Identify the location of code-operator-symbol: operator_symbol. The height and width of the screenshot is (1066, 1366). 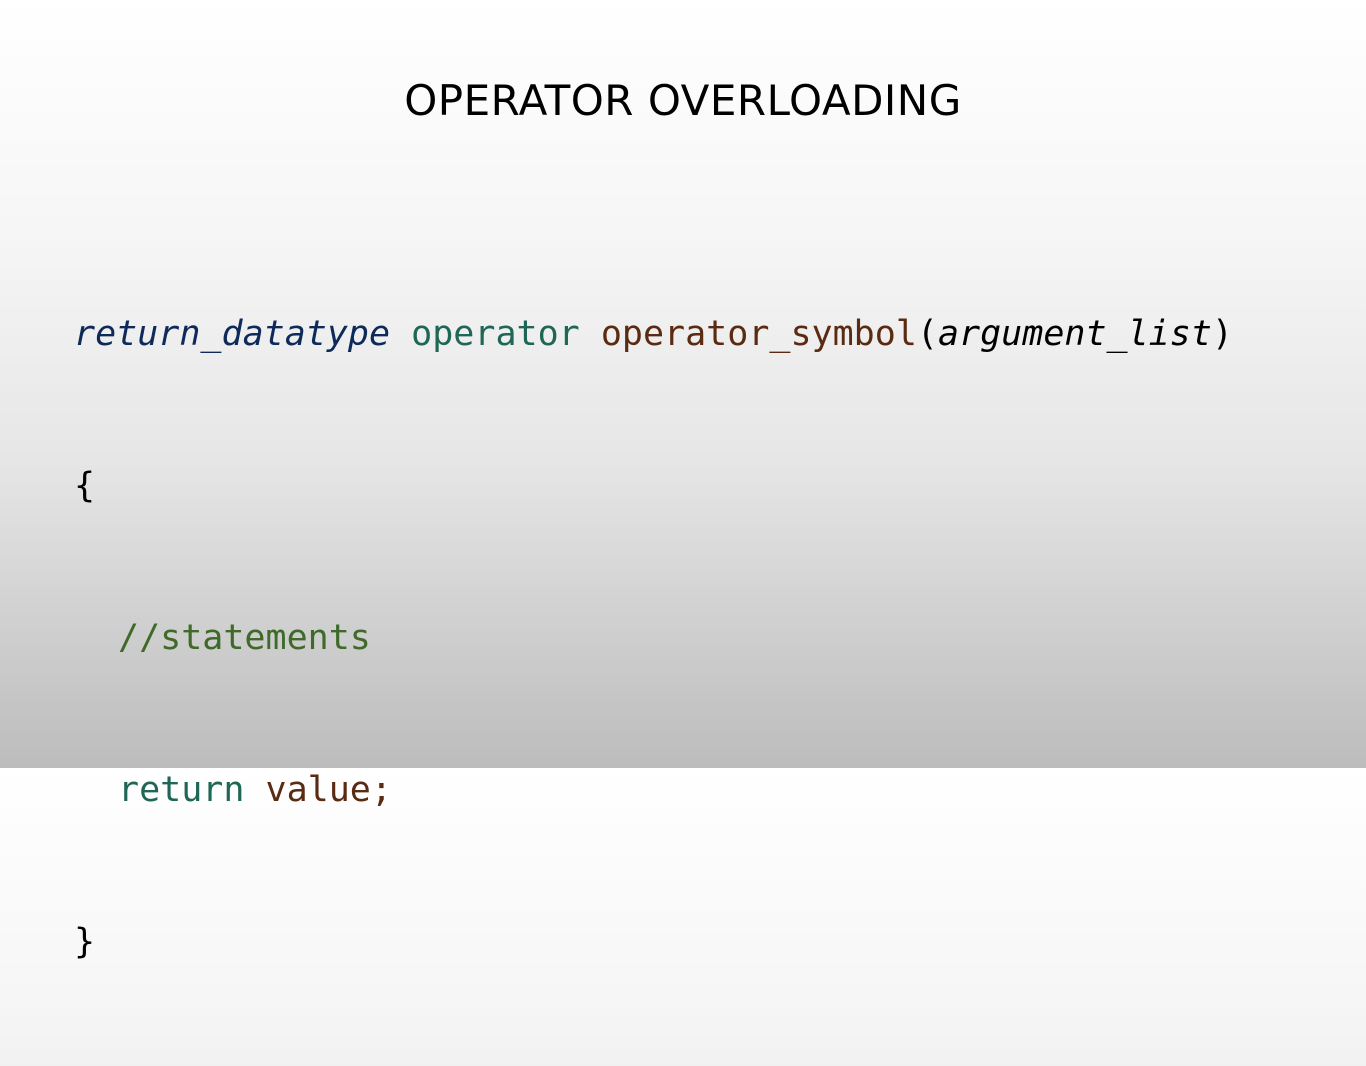
(758, 334).